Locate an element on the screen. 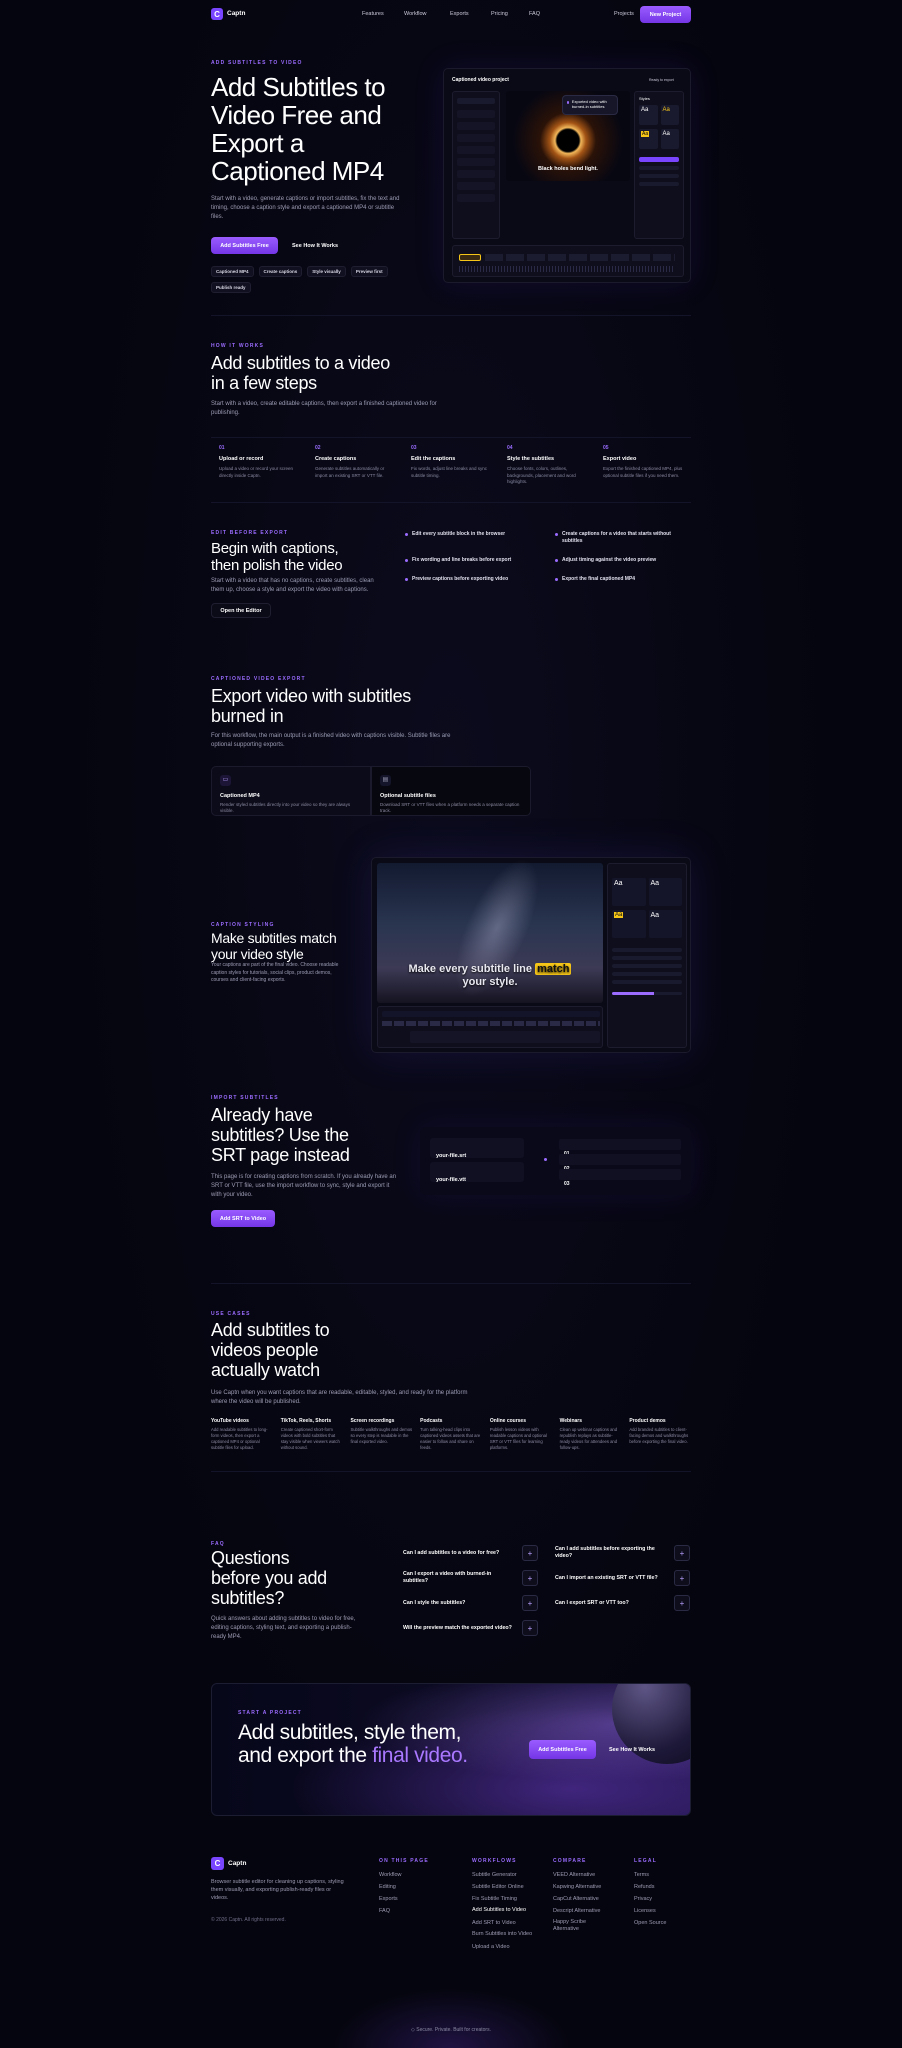  editor-title: Captioned video project is located at coordinates (480, 80).